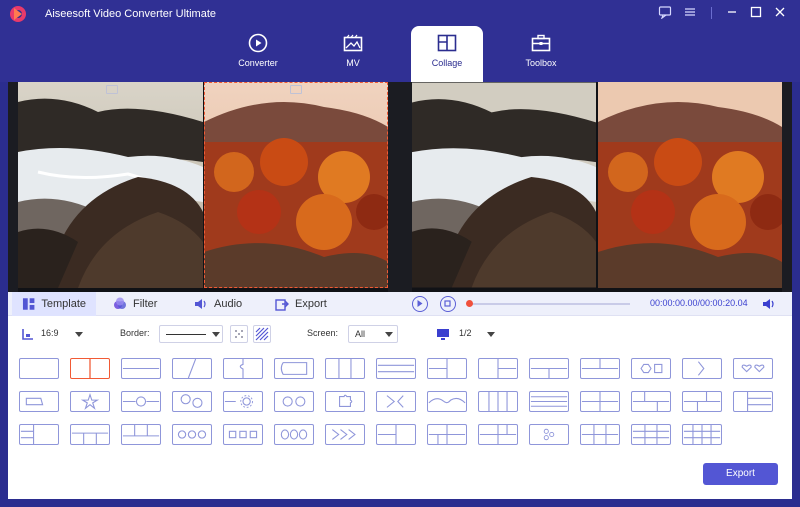 The image size is (800, 507). I want to click on screen-value: All, so click(360, 334).